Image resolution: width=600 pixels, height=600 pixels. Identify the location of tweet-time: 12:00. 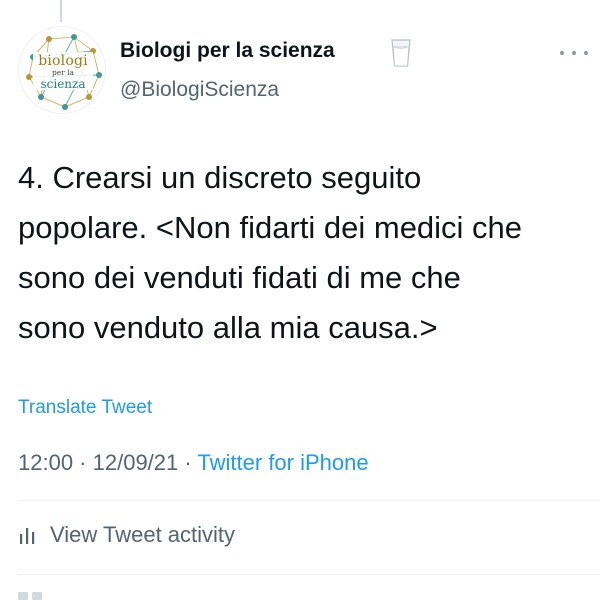
(45, 462).